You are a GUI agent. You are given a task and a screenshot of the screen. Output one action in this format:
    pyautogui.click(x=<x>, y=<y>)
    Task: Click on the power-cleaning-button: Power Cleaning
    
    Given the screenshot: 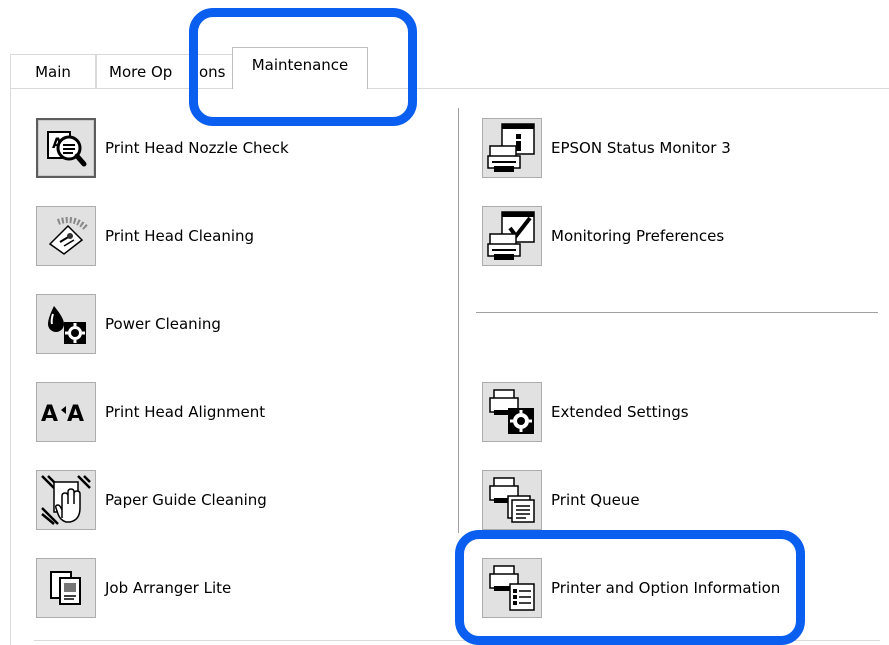 What is the action you would take?
    pyautogui.click(x=128, y=324)
    